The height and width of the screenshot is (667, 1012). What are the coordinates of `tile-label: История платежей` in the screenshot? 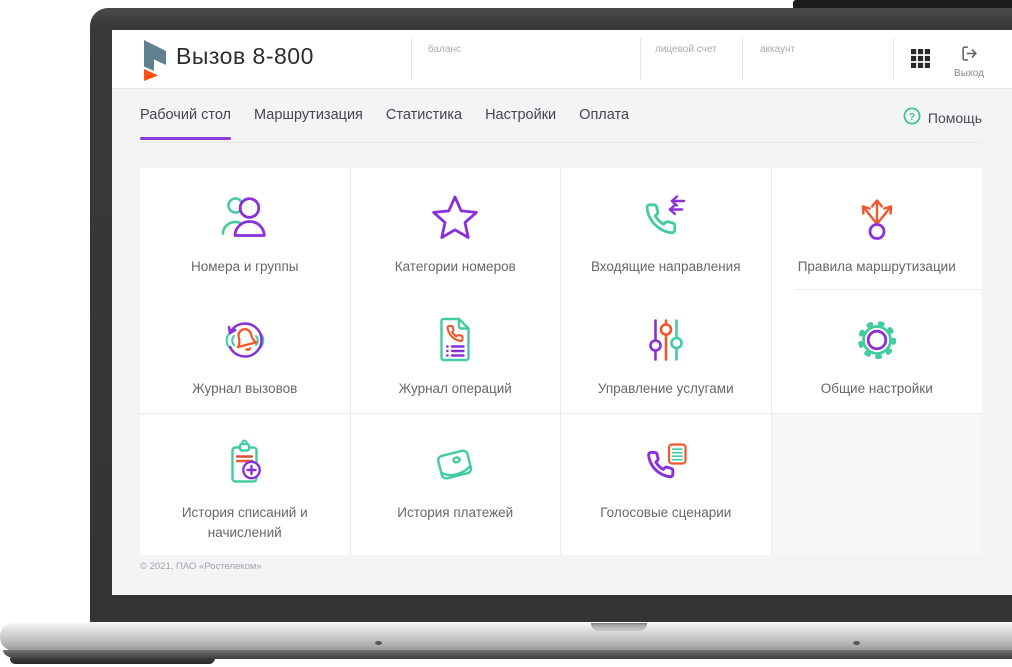 It's located at (455, 512).